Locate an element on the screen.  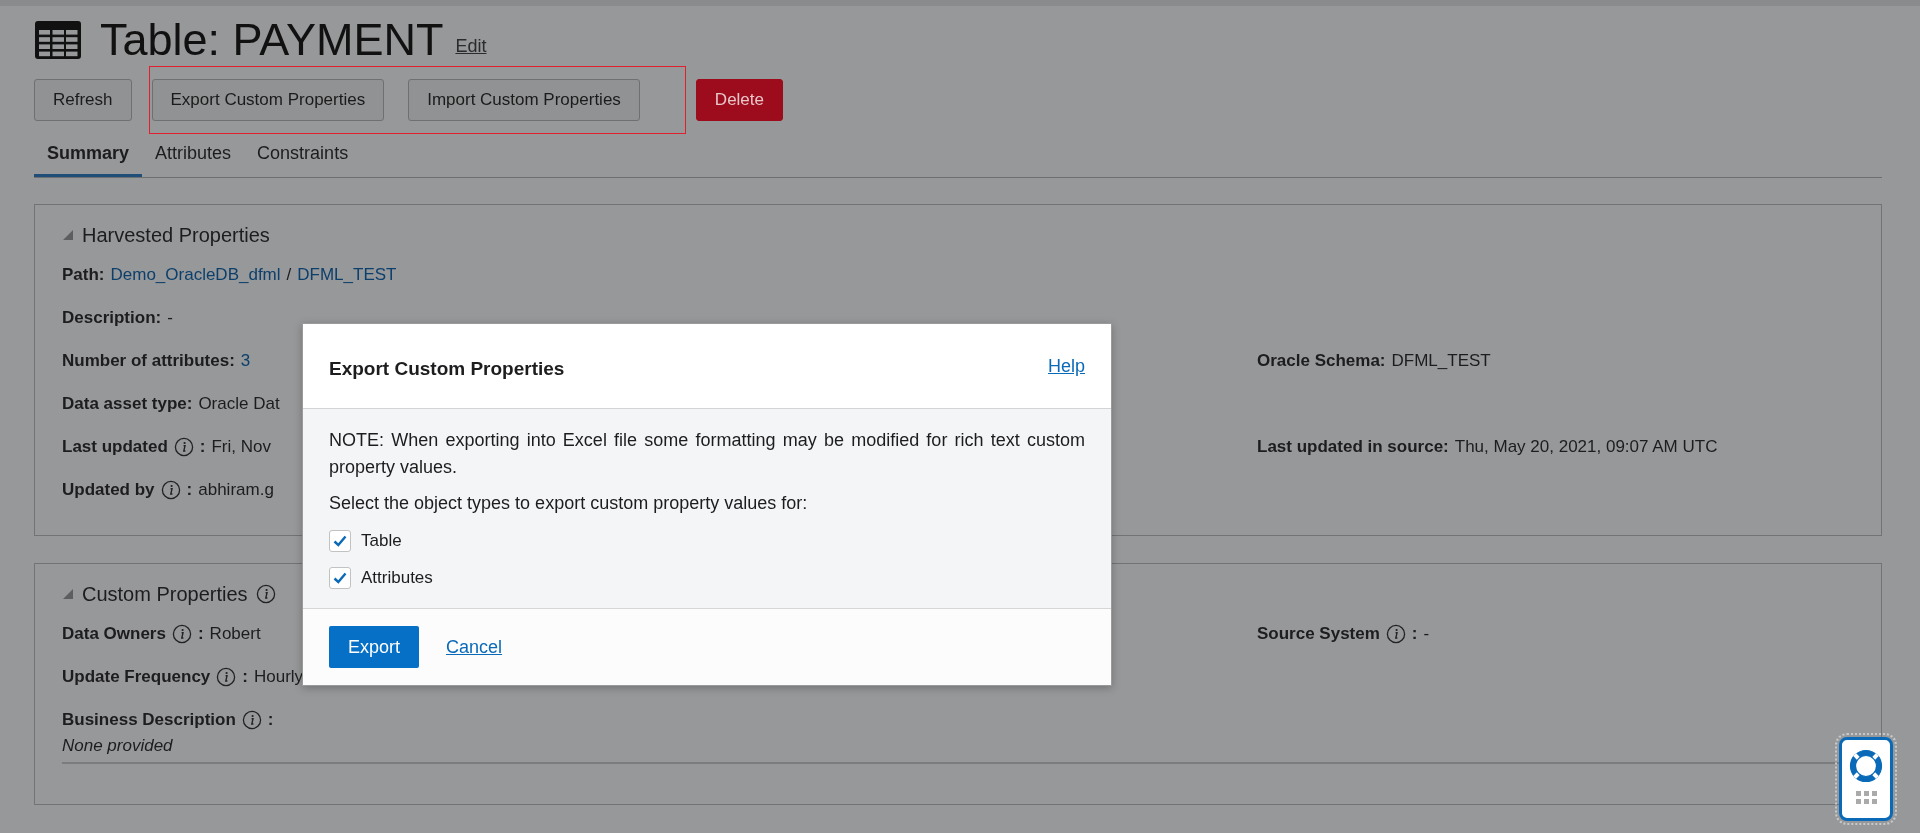
table-icon is located at coordinates (58, 40).